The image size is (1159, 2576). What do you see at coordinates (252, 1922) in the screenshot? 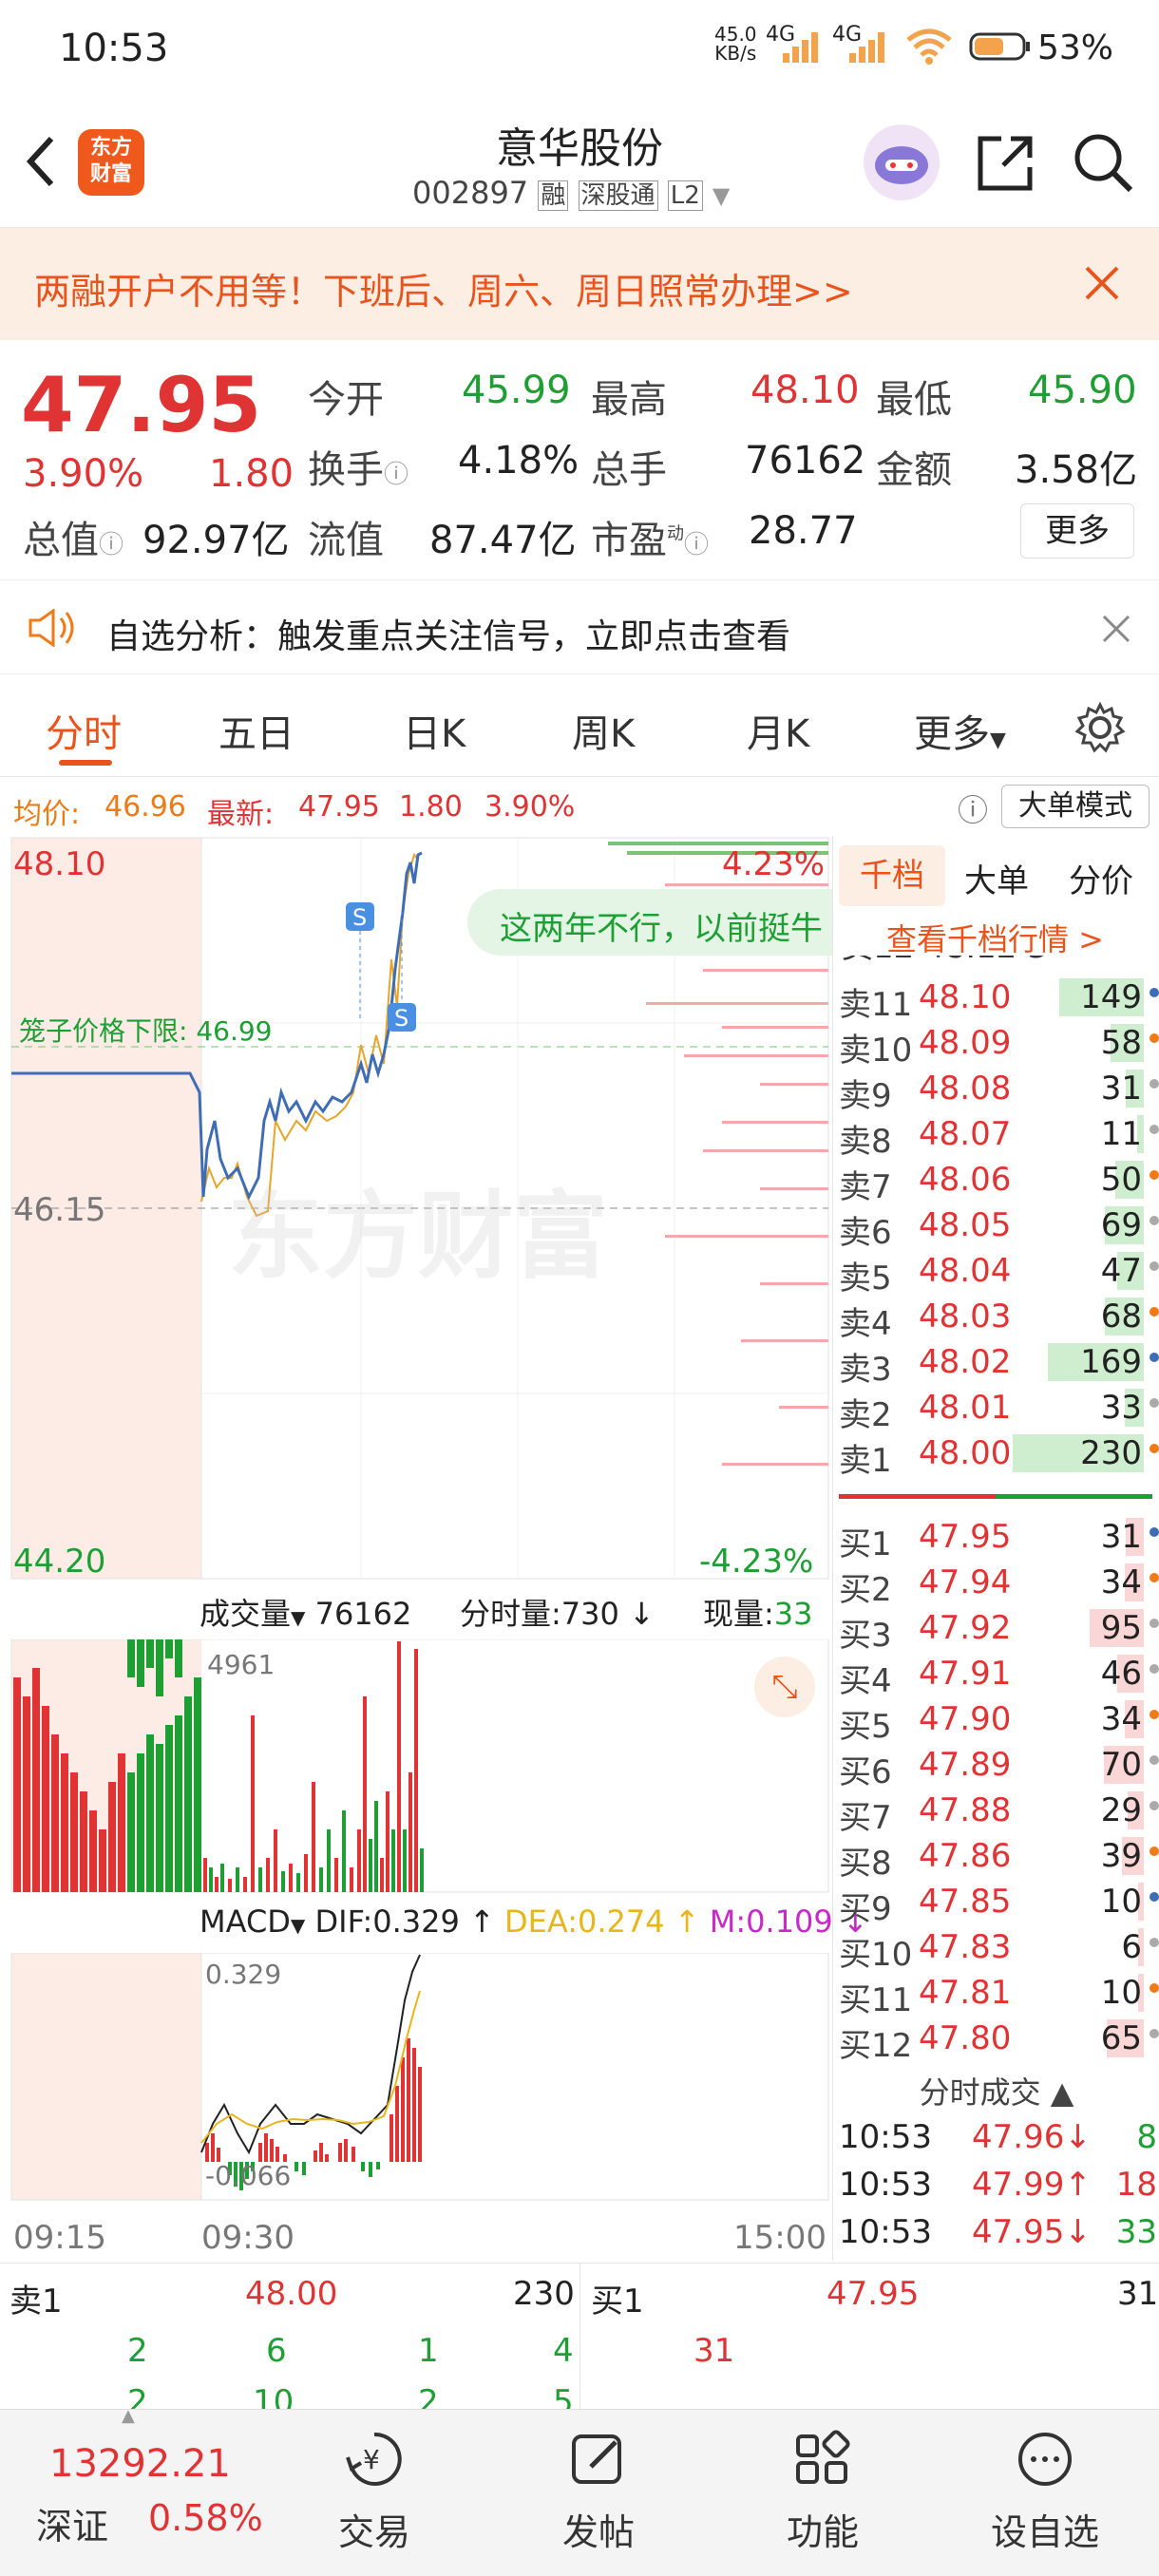
I see `macd-selector: MACD▼` at bounding box center [252, 1922].